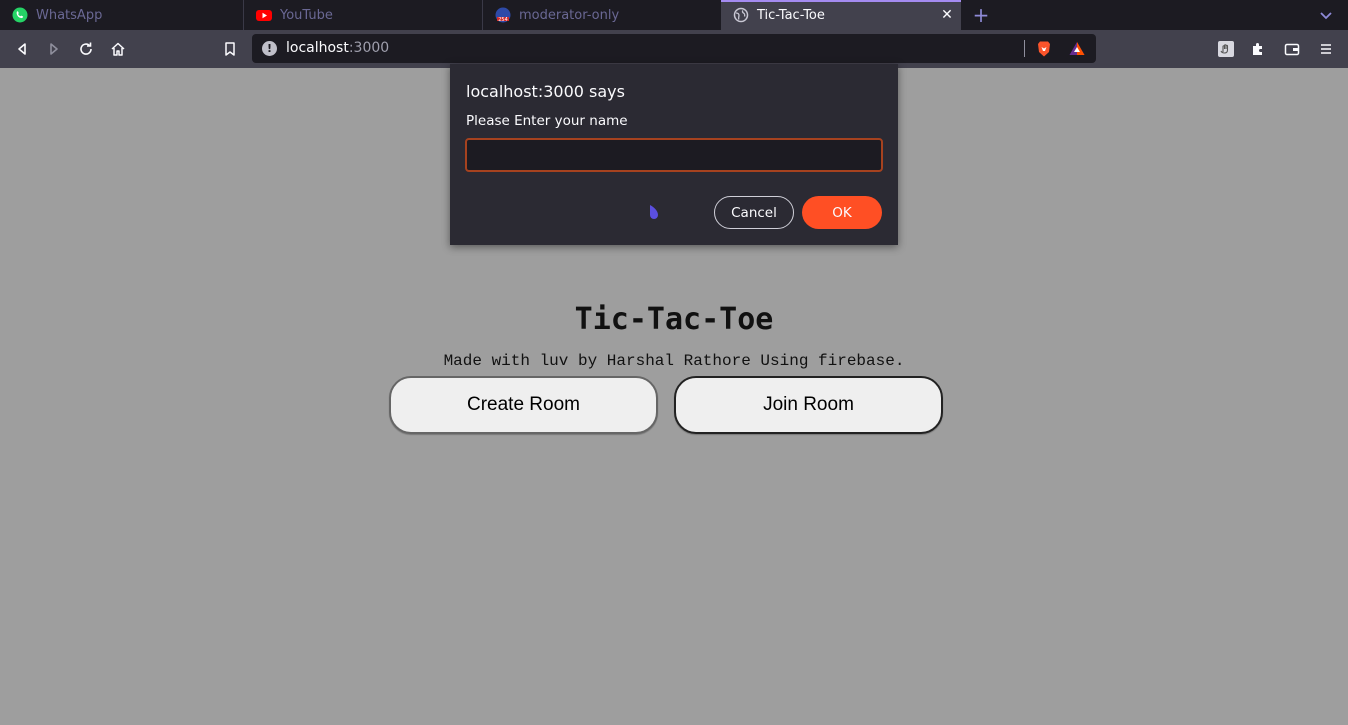 This screenshot has width=1348, height=725. I want to click on globe-icon, so click(741, 15).